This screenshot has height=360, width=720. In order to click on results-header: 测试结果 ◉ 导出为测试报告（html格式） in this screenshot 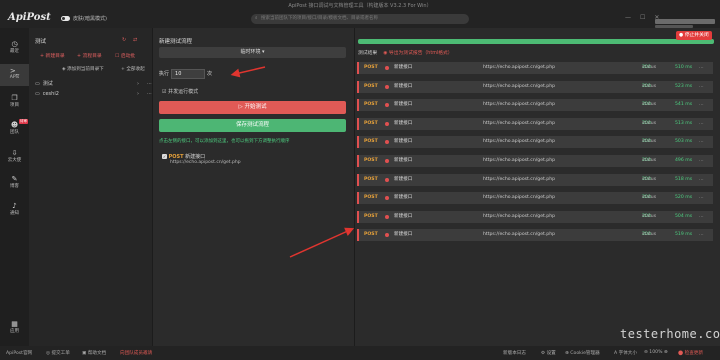, I will do `click(405, 52)`.